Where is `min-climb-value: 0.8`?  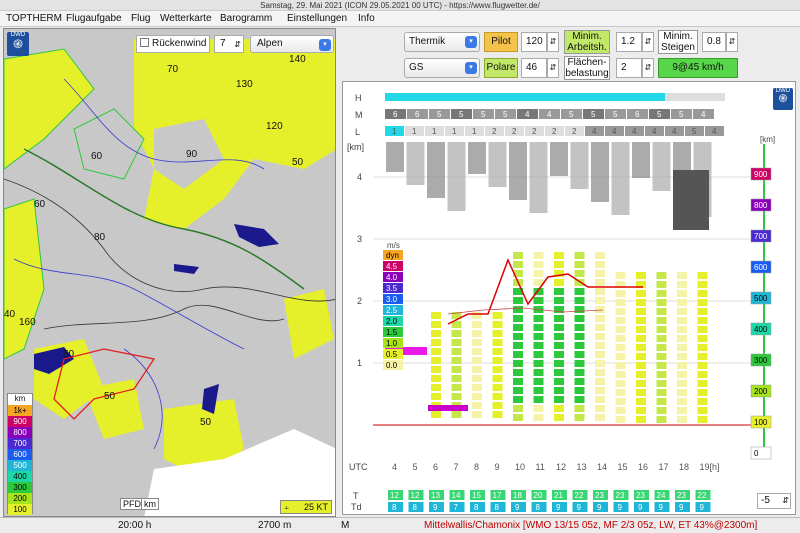
min-climb-value: 0.8 is located at coordinates (714, 42).